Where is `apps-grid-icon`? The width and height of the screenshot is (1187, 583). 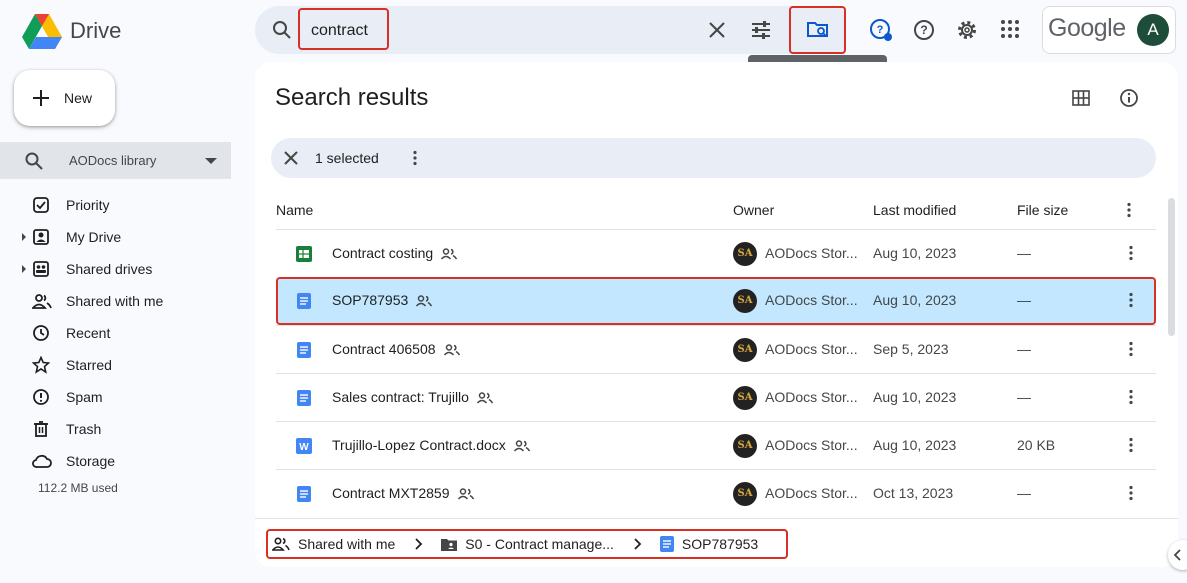 apps-grid-icon is located at coordinates (1010, 29).